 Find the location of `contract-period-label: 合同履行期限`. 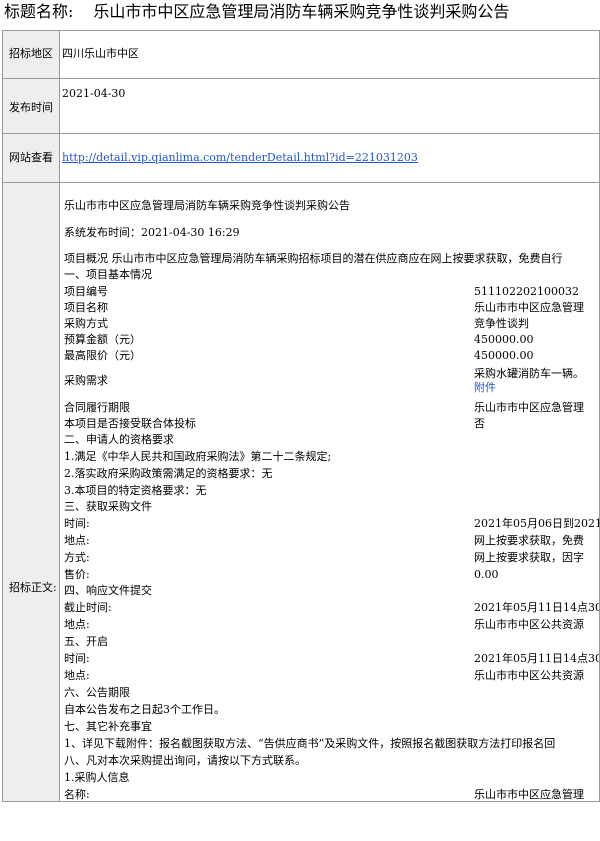

contract-period-label: 合同履行期限 is located at coordinates (97, 407).